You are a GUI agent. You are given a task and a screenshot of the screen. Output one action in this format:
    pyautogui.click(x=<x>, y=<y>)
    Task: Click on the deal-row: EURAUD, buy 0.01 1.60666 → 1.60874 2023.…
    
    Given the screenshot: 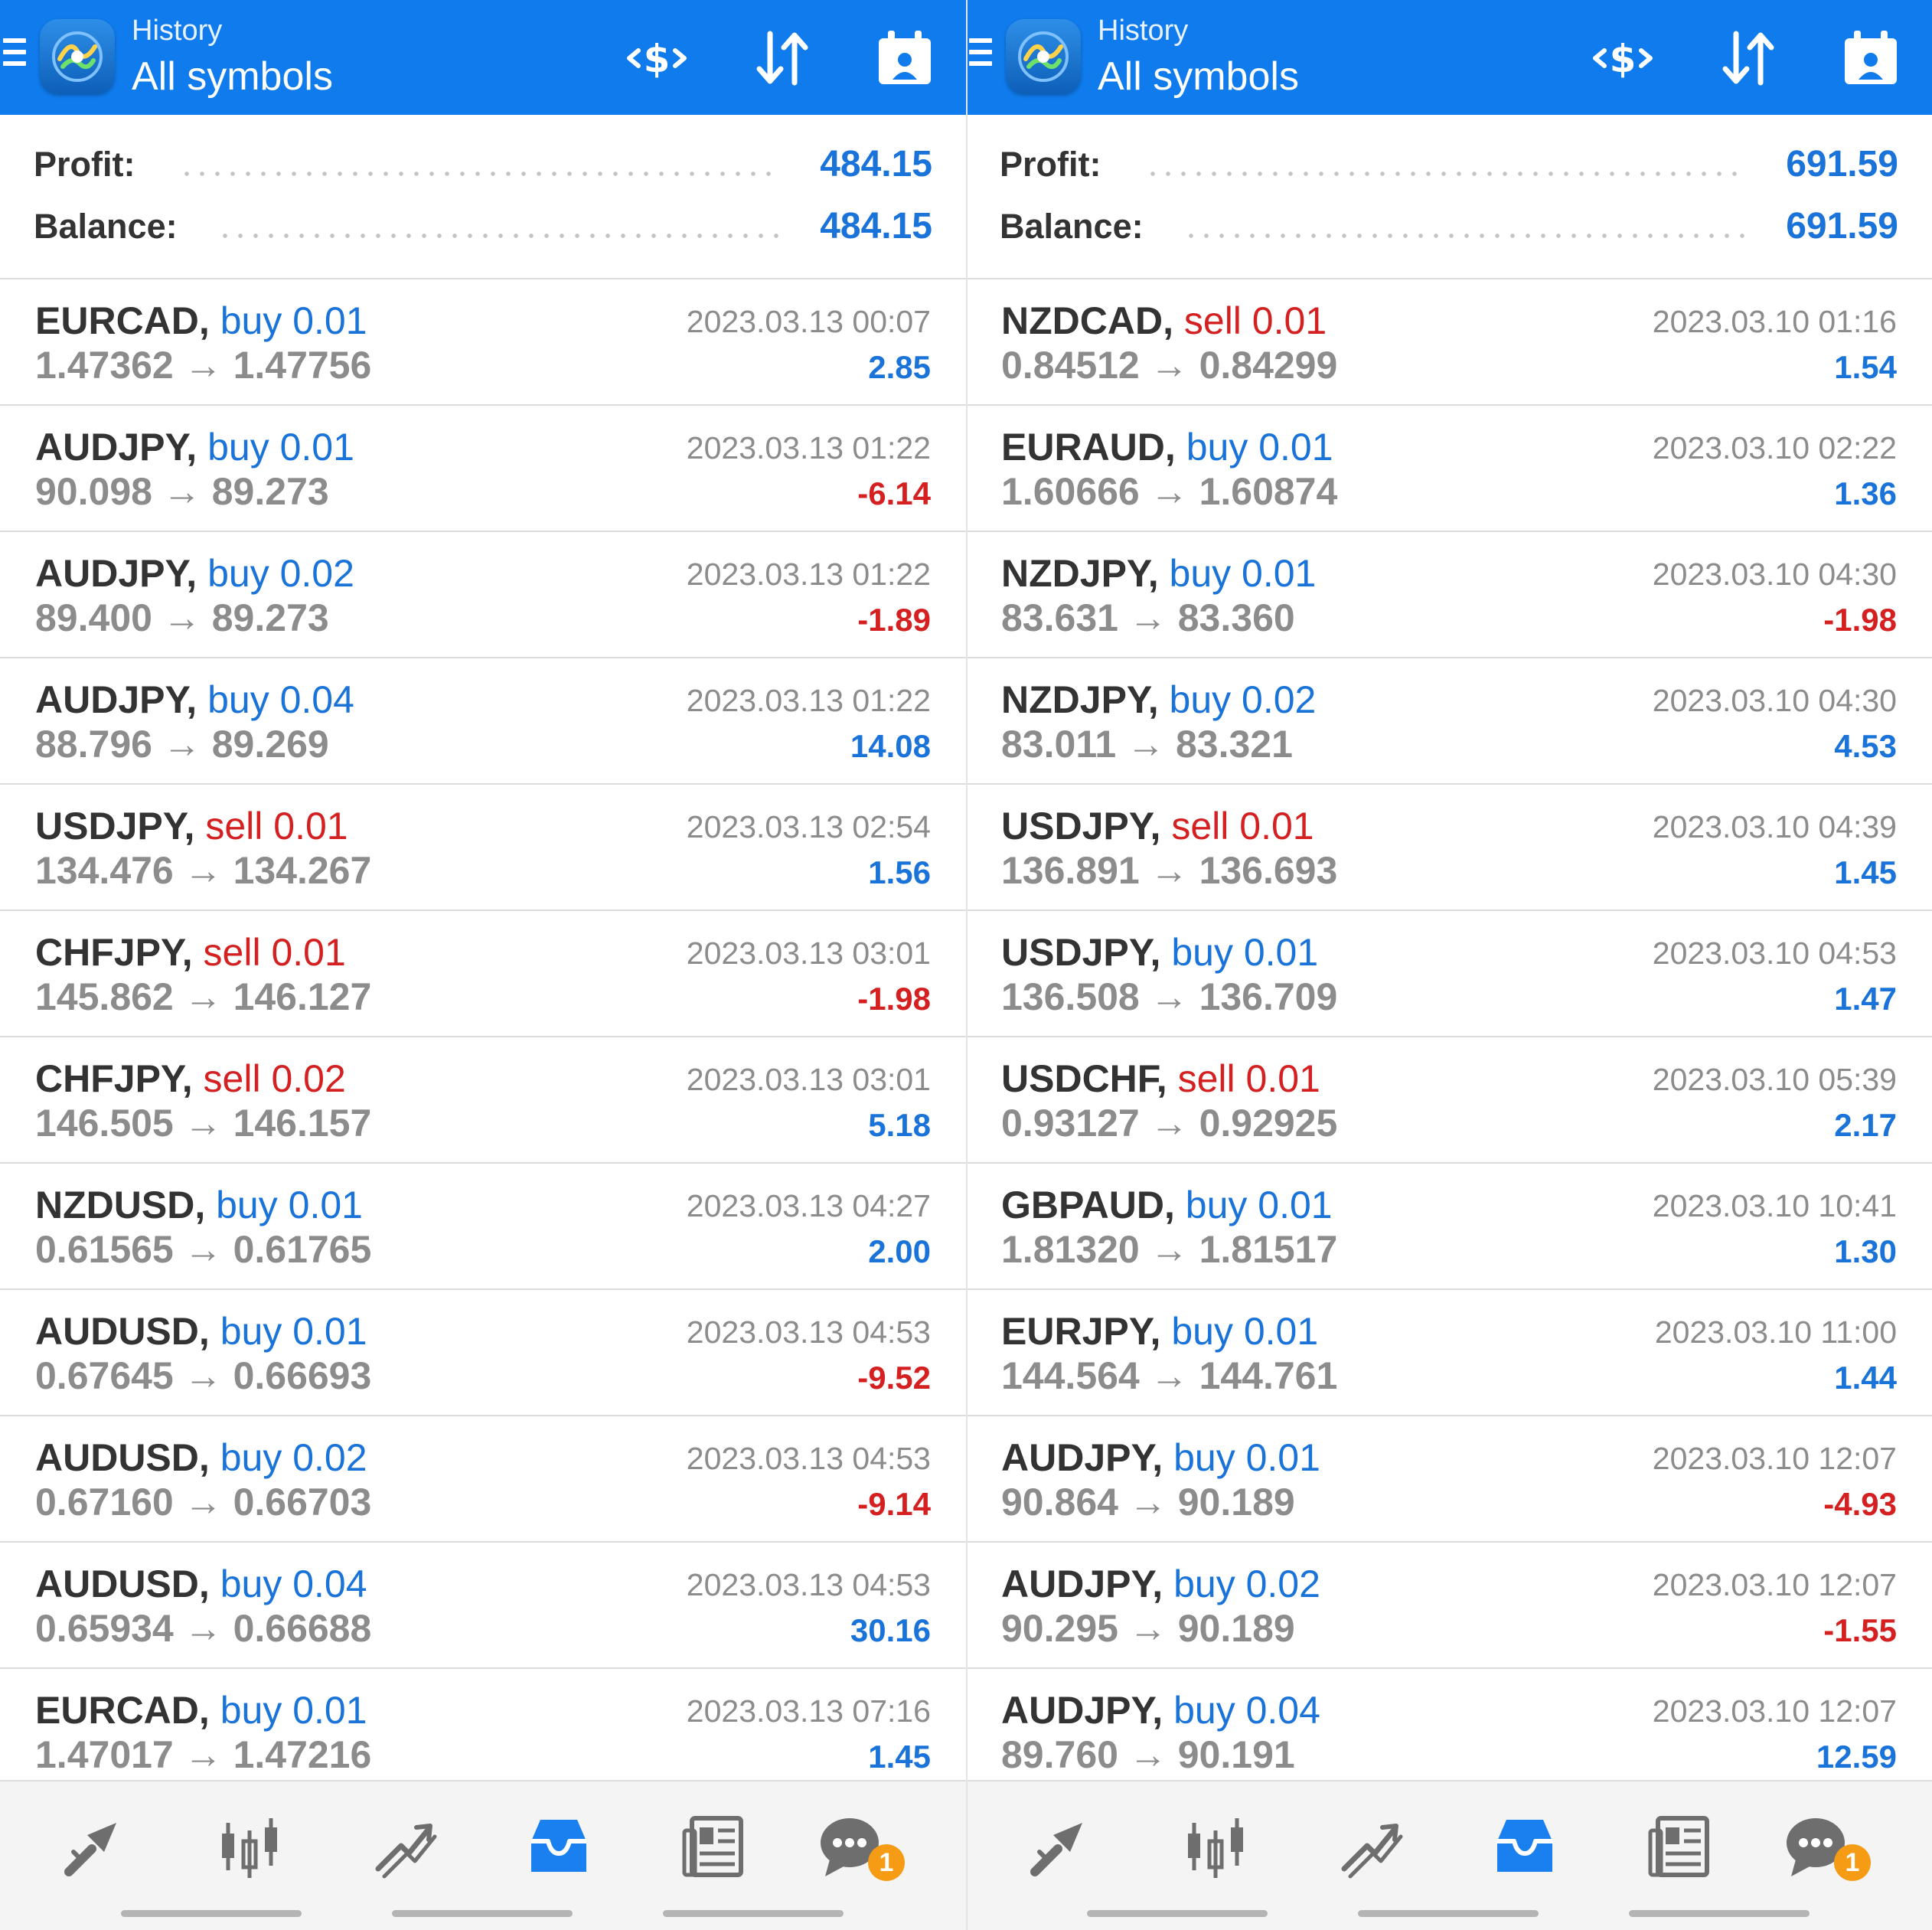 What is the action you would take?
    pyautogui.click(x=1449, y=469)
    